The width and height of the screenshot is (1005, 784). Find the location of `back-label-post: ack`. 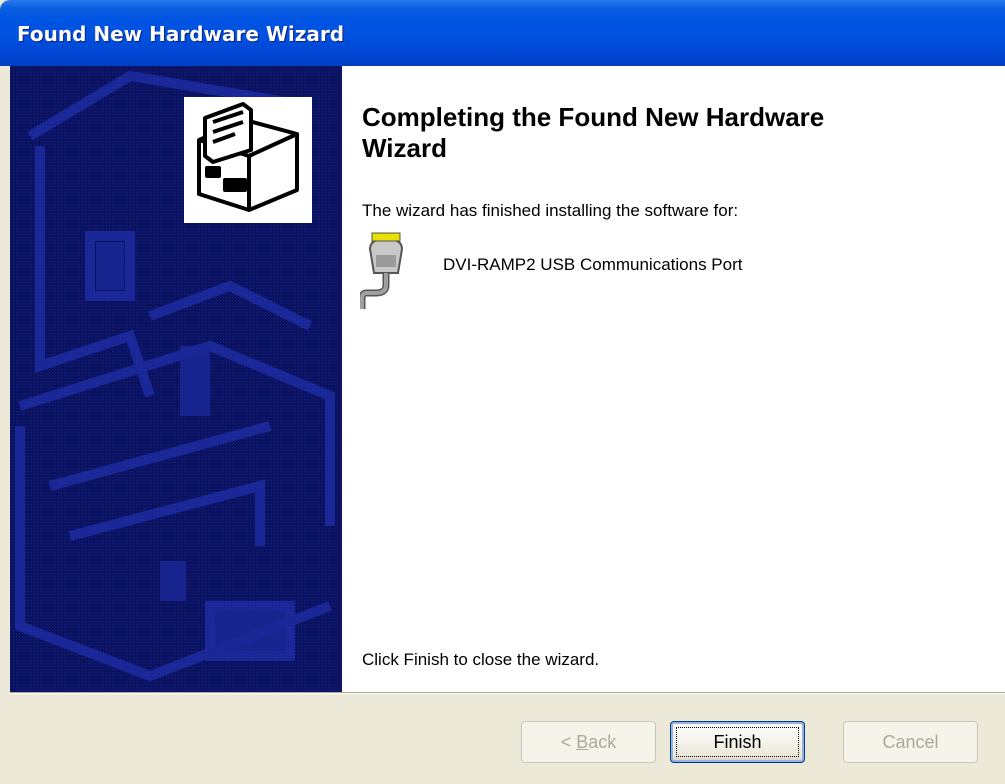

back-label-post: ack is located at coordinates (602, 741).